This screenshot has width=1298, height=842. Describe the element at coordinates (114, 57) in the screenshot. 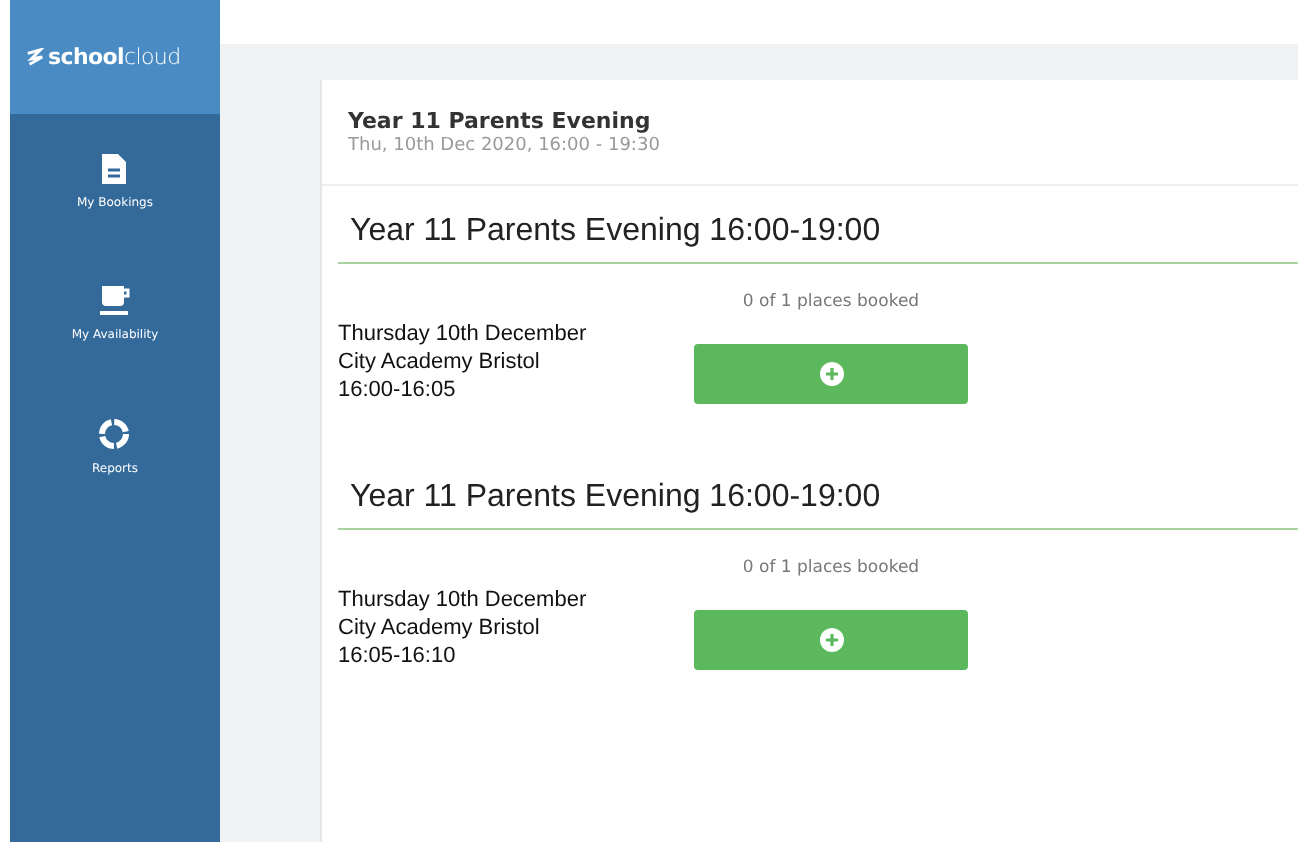

I see `brand-name: schoolcloud` at that location.